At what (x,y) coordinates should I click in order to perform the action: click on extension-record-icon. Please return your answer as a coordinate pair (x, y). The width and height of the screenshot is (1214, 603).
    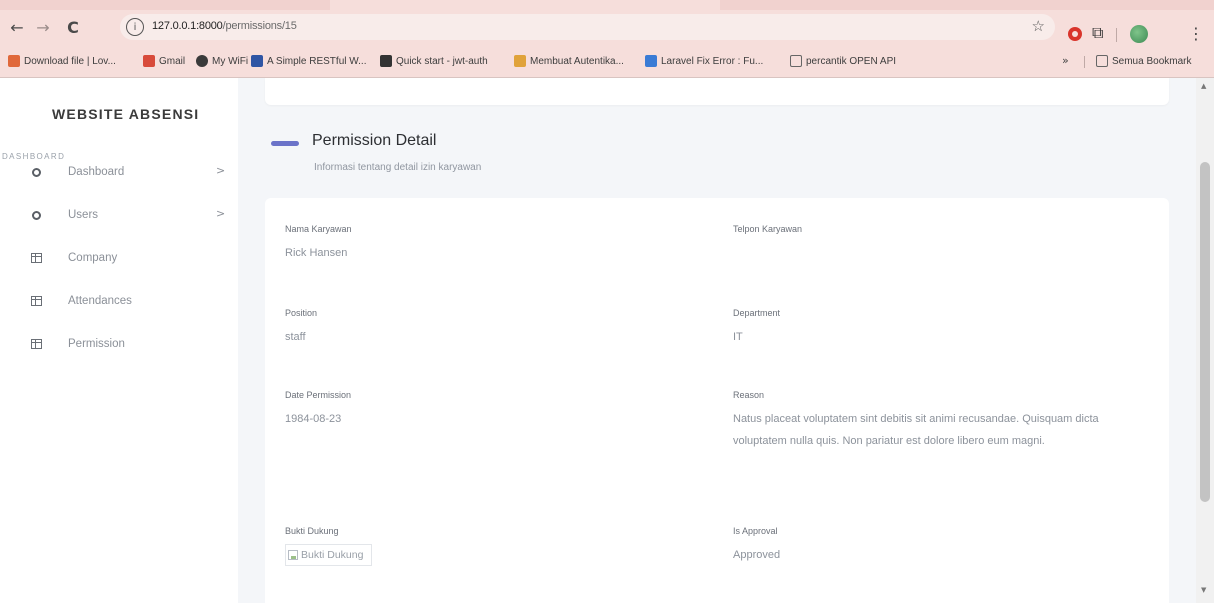
    Looking at the image, I should click on (1075, 34).